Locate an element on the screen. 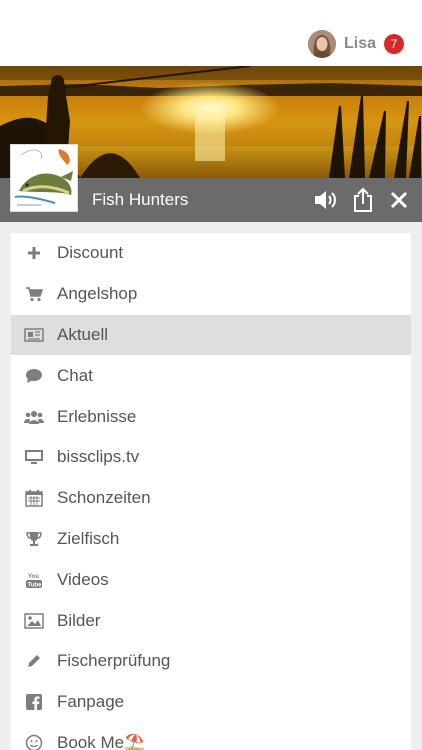  svg-text: You is located at coordinates (33, 577).